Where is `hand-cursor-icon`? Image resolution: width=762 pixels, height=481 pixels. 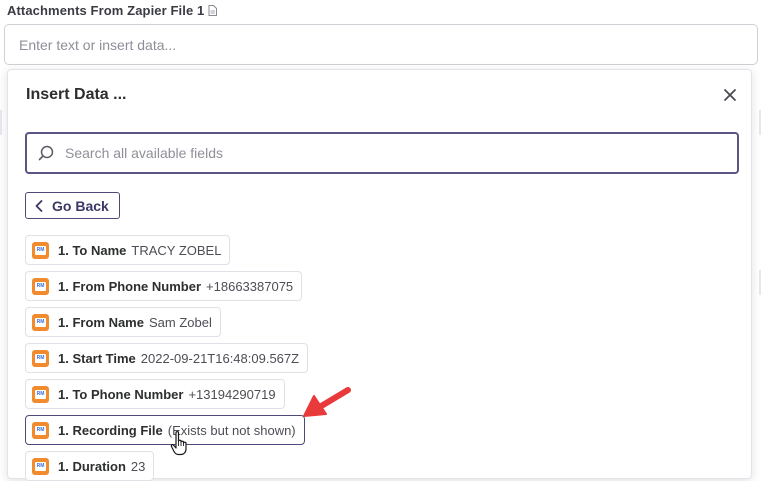
hand-cursor-icon is located at coordinates (178, 443).